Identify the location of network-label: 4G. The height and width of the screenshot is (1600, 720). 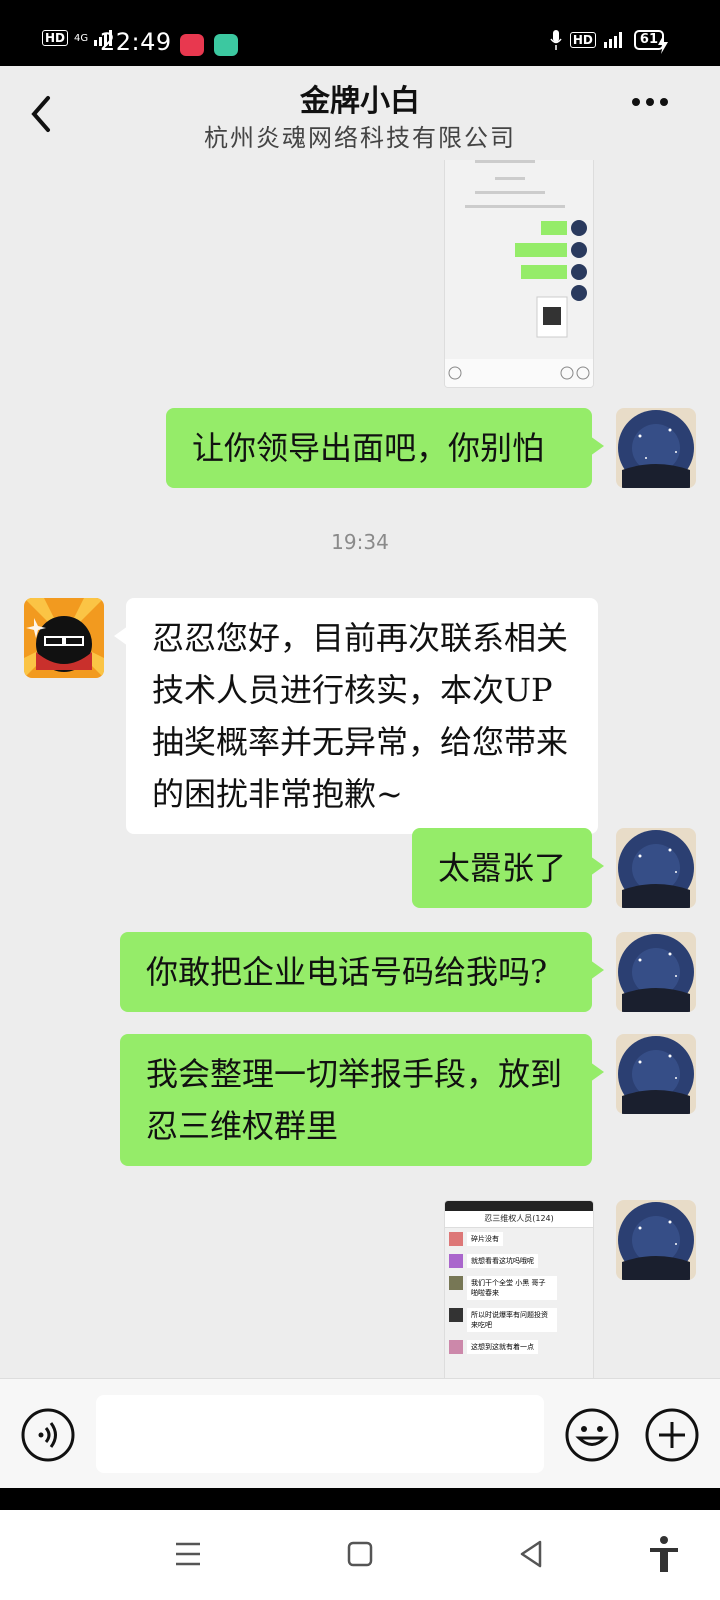
(81, 38).